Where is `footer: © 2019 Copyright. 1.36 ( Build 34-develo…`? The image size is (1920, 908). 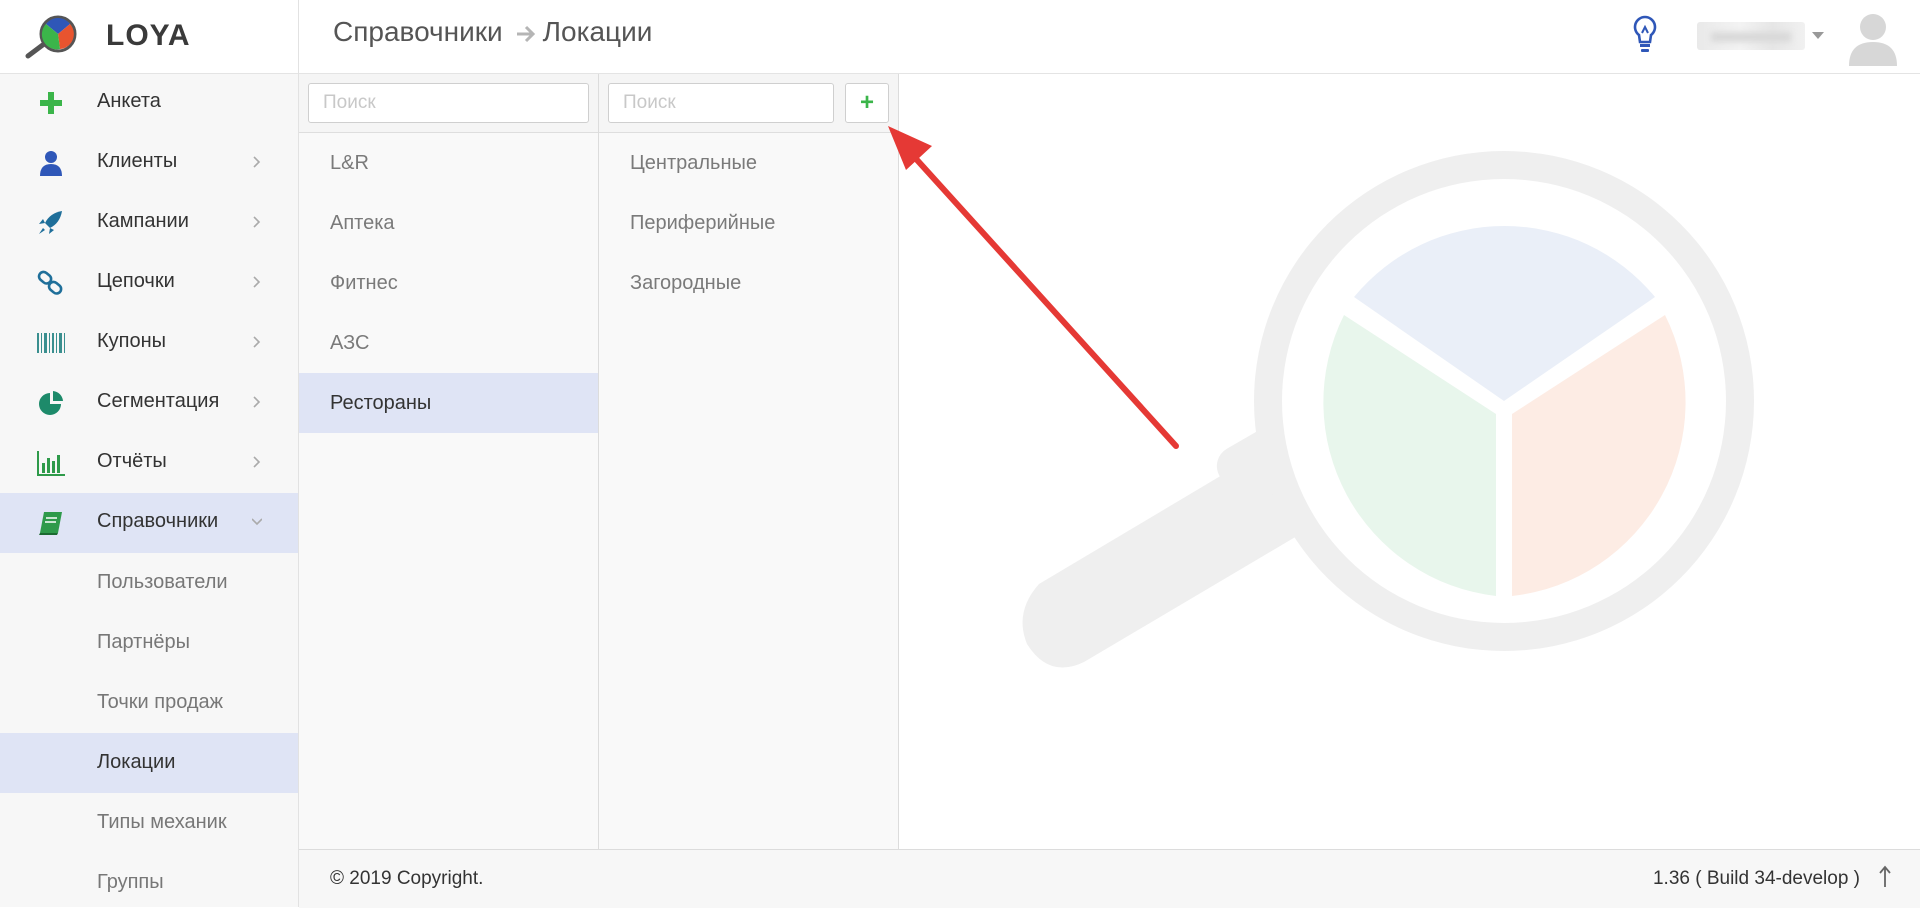
footer: © 2019 Copyright. 1.36 ( Build 34-develo… is located at coordinates (1109, 878).